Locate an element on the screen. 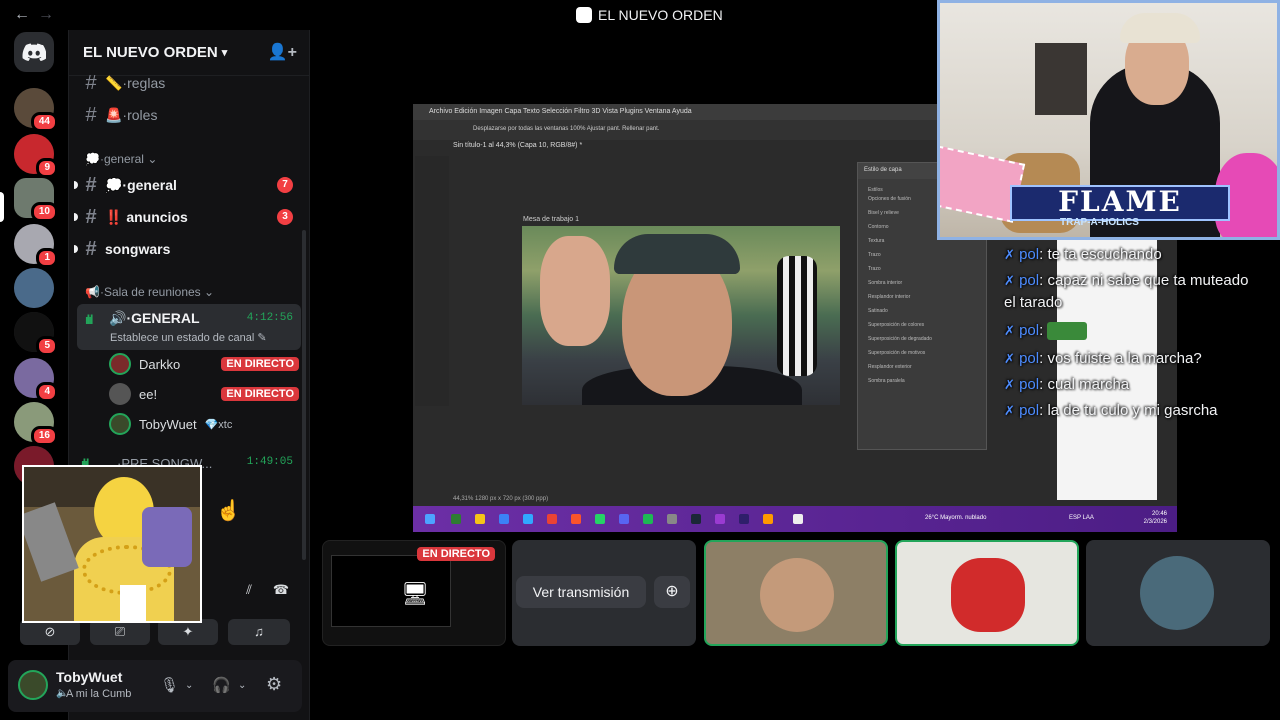  cursor-icon: ☝ is located at coordinates (228, 511).